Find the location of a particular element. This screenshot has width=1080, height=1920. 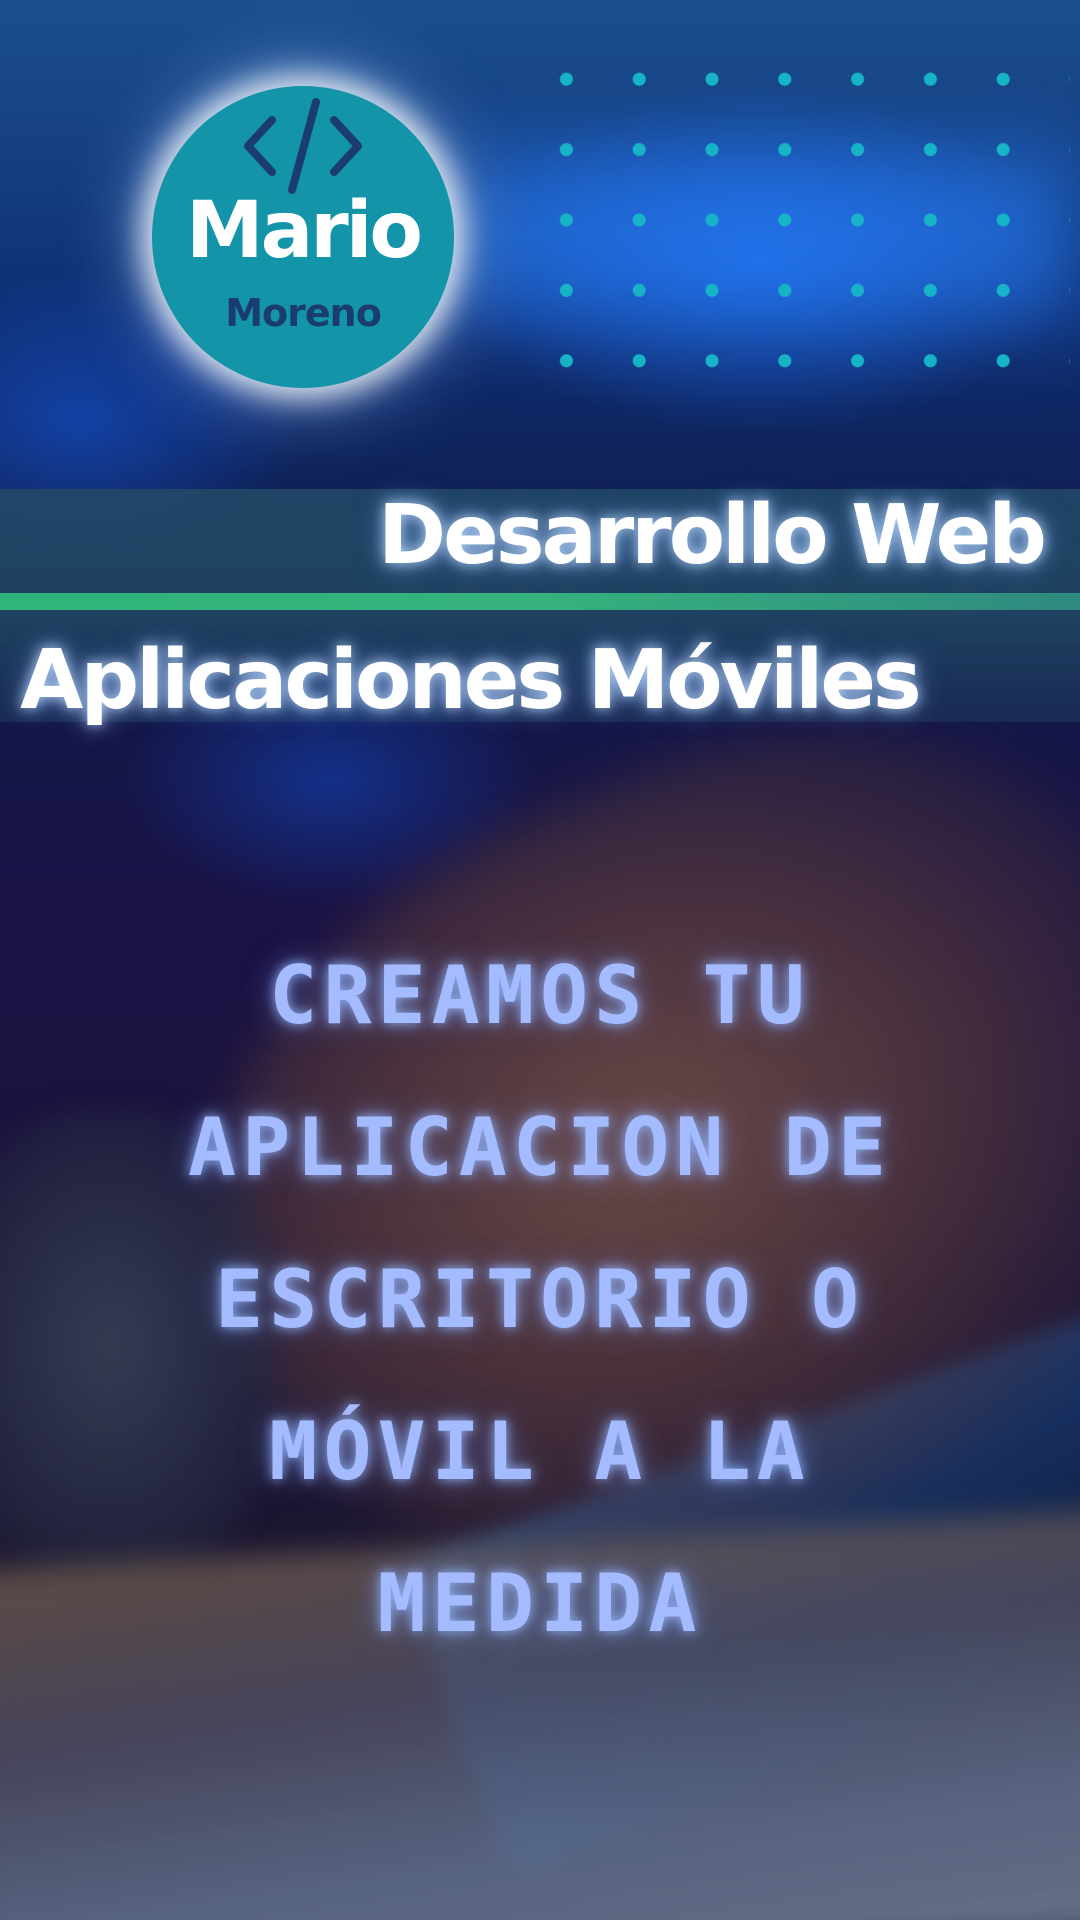

service-web-label: Desarrollo Web is located at coordinates (712, 535).